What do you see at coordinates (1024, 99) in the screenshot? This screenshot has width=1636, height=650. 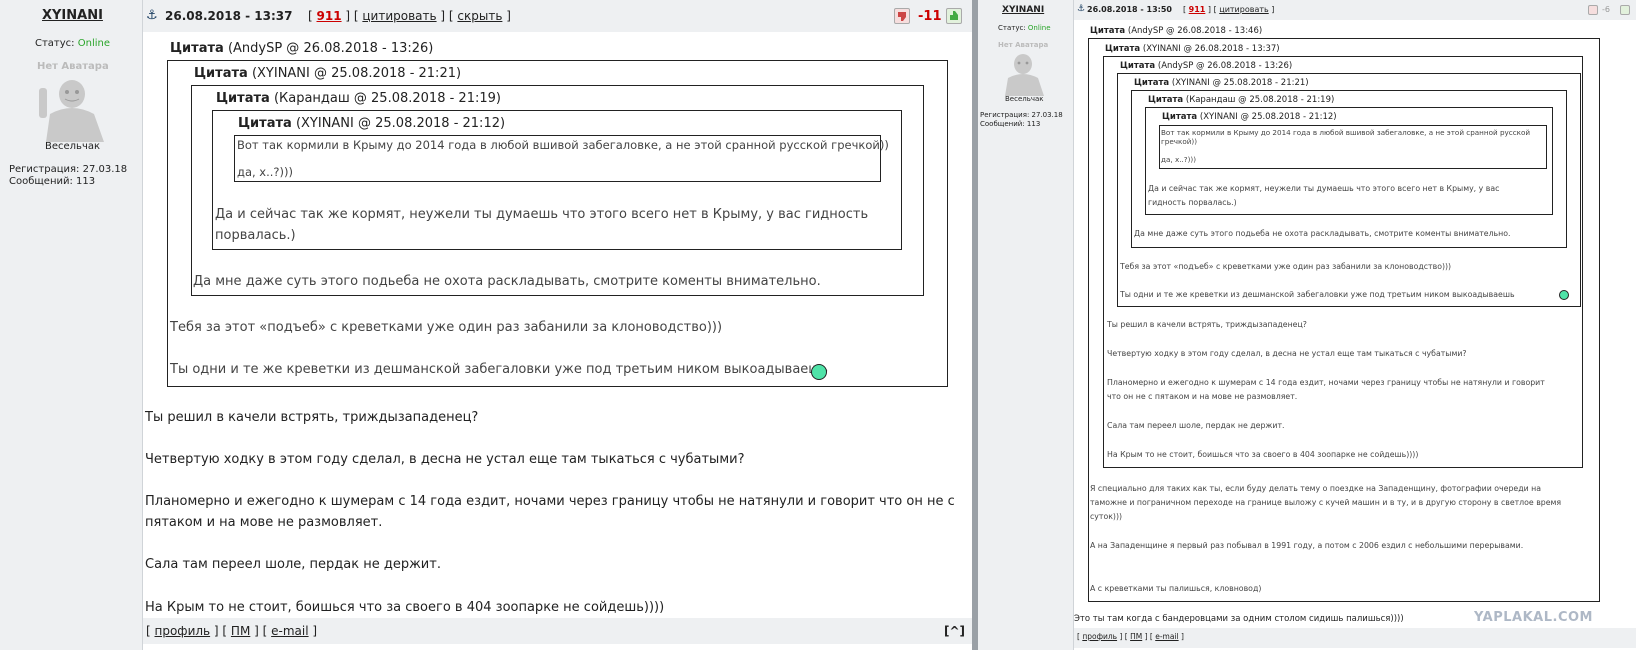 I see `right-rank: Весельчак` at bounding box center [1024, 99].